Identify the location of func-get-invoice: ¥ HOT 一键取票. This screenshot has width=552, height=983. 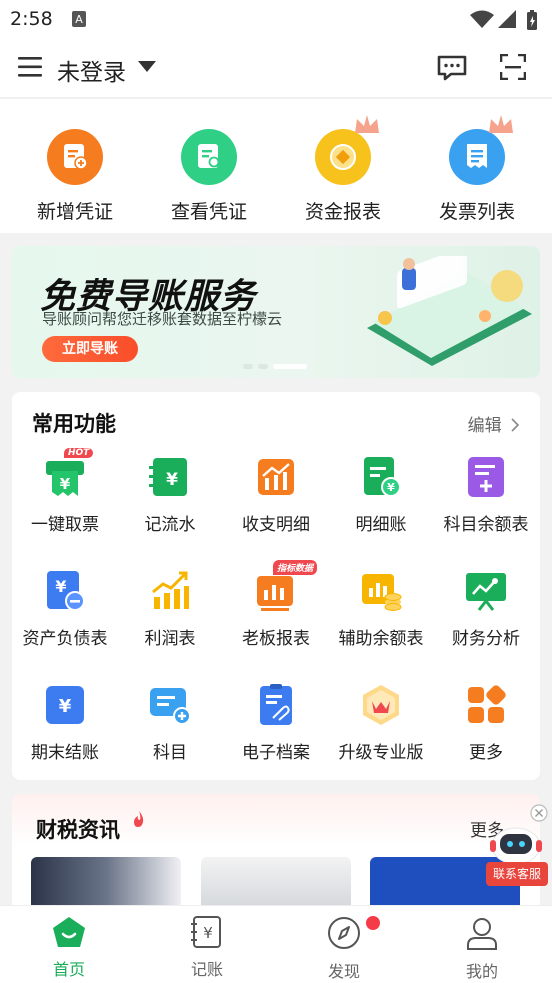
(65, 491).